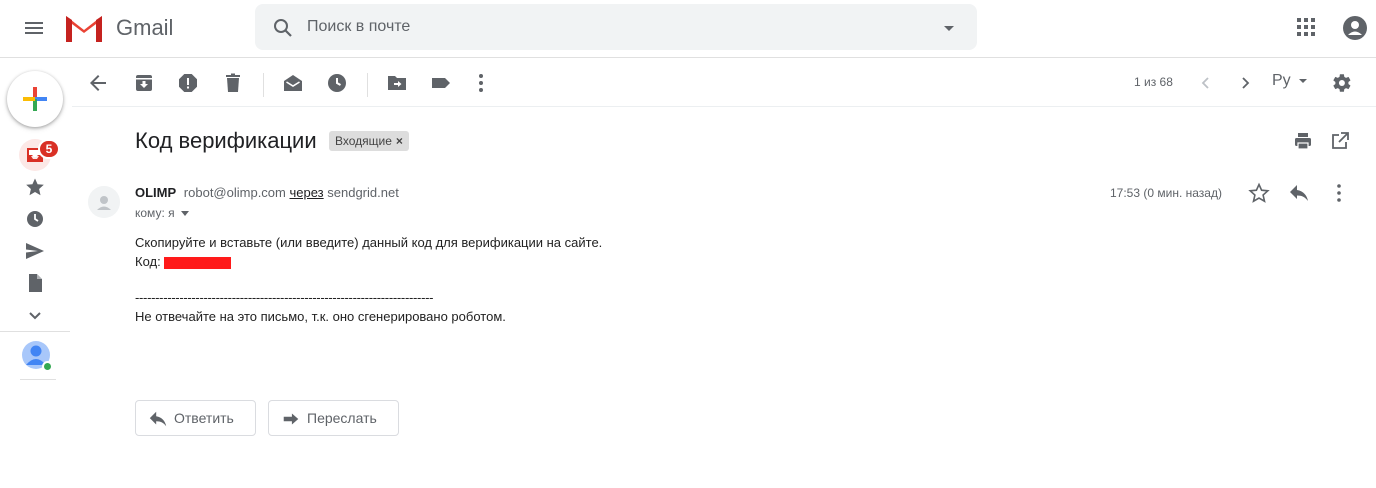 This screenshot has height=488, width=1376. Describe the element at coordinates (234, 192) in the screenshot. I see `sender-email: robot@olimp.com` at that location.